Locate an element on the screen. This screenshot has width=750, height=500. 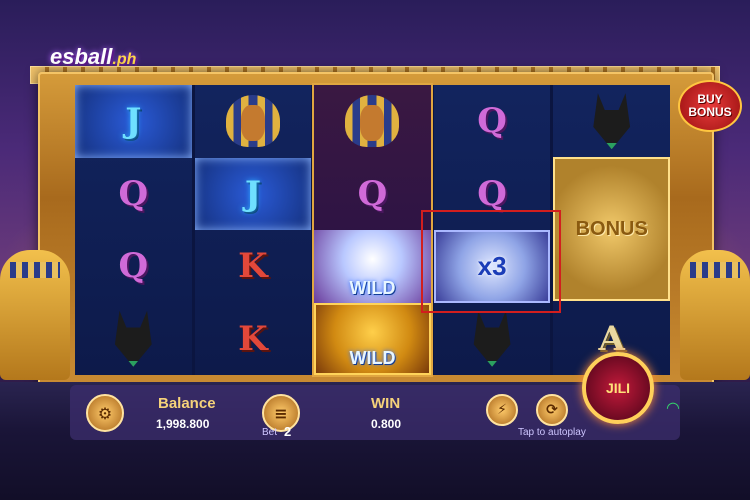
lightning-icon: ⚡ is located at coordinates (502, 410).